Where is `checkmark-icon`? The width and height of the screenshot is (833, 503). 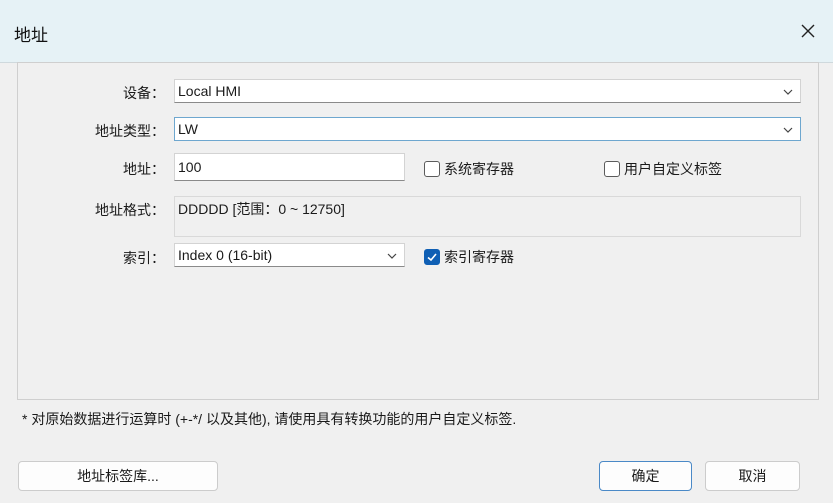
checkmark-icon is located at coordinates (432, 257).